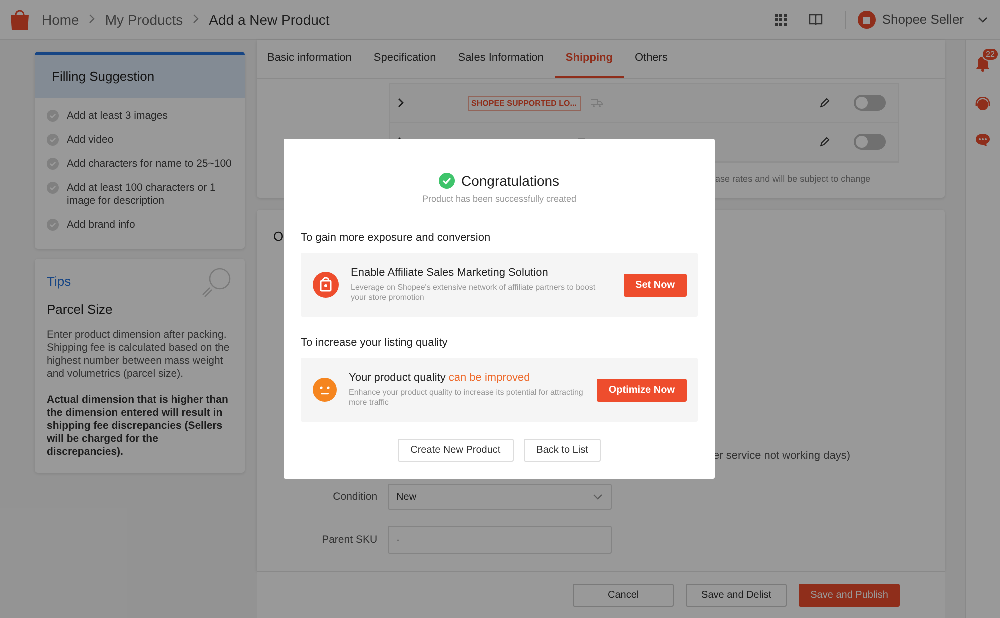 This screenshot has height=618, width=1000. I want to click on shopping-bag-icon, so click(326, 285).